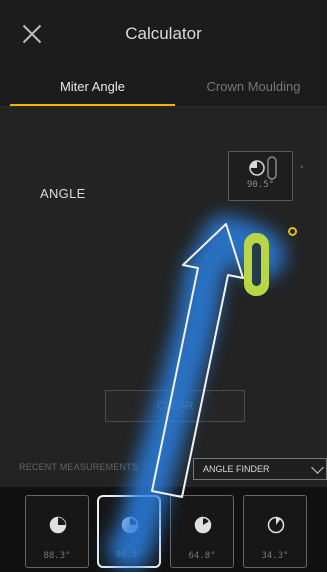 The height and width of the screenshot is (572, 327). What do you see at coordinates (275, 556) in the screenshot?
I see `measurement-value: 34.3°` at bounding box center [275, 556].